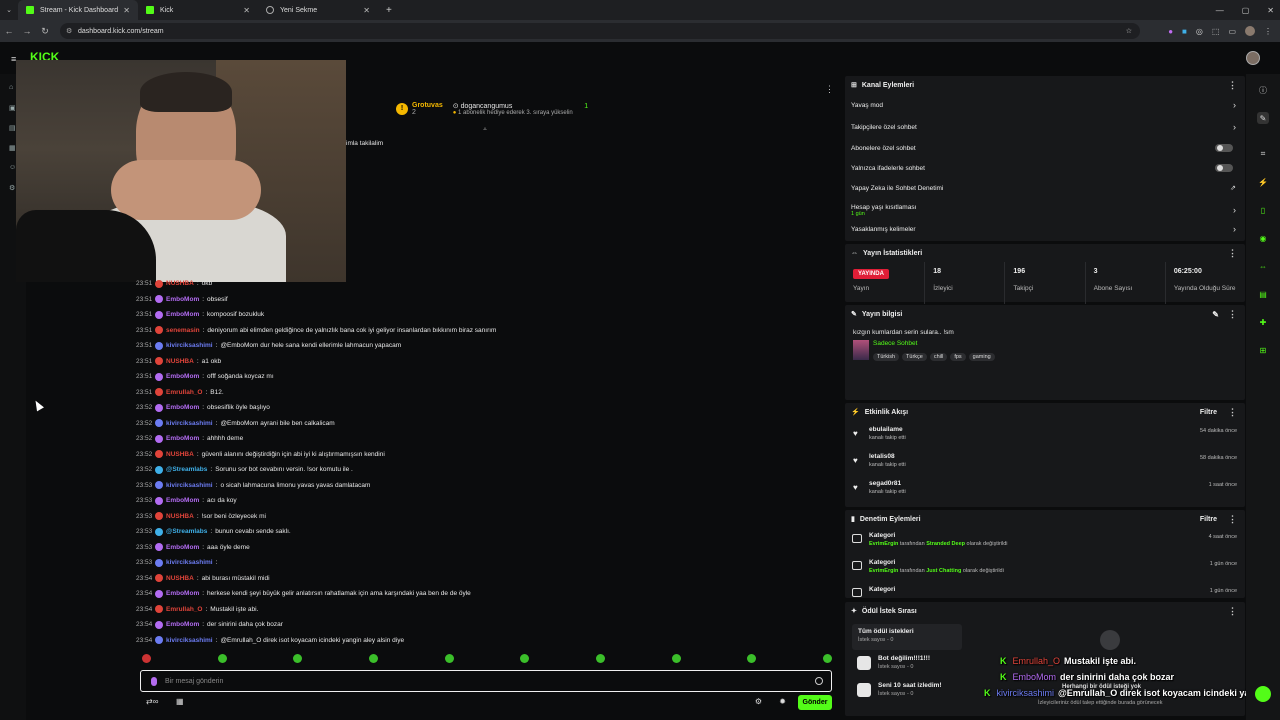  What do you see at coordinates (600, 31) in the screenshot?
I see `url-field: ⚙ dashboard.kick.com/stream ☆` at bounding box center [600, 31].